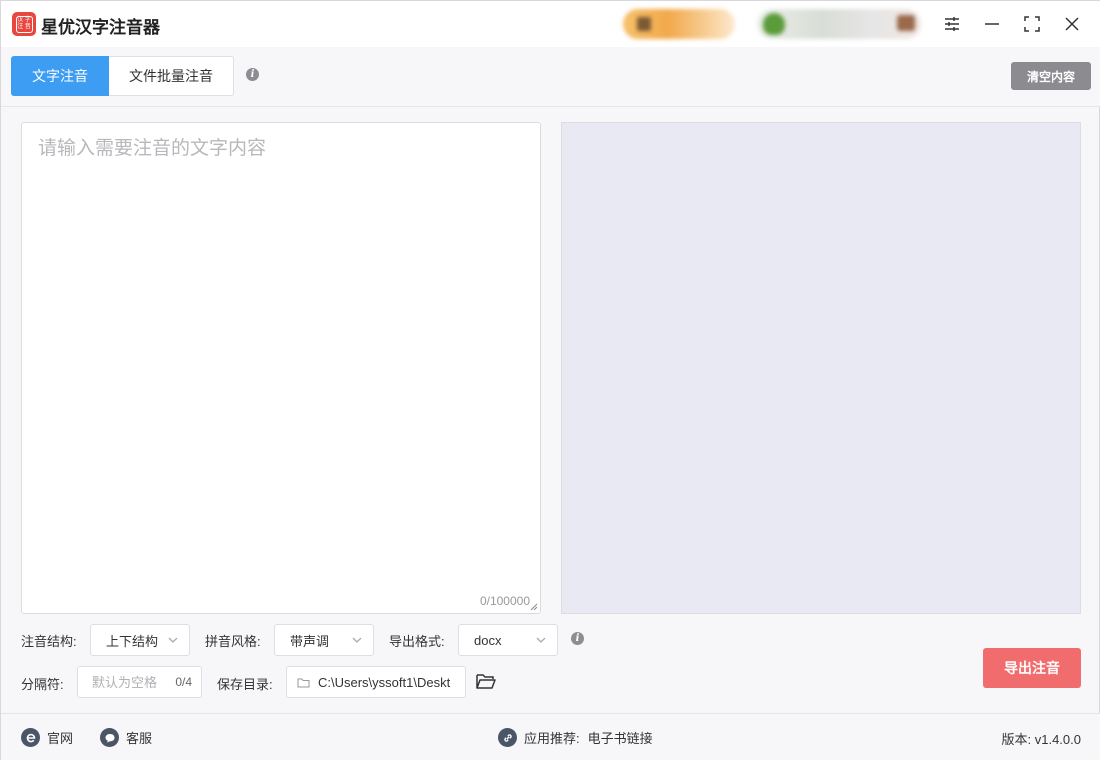  Describe the element at coordinates (620, 737) in the screenshot. I see `ebook-link: 电子书链接` at that location.